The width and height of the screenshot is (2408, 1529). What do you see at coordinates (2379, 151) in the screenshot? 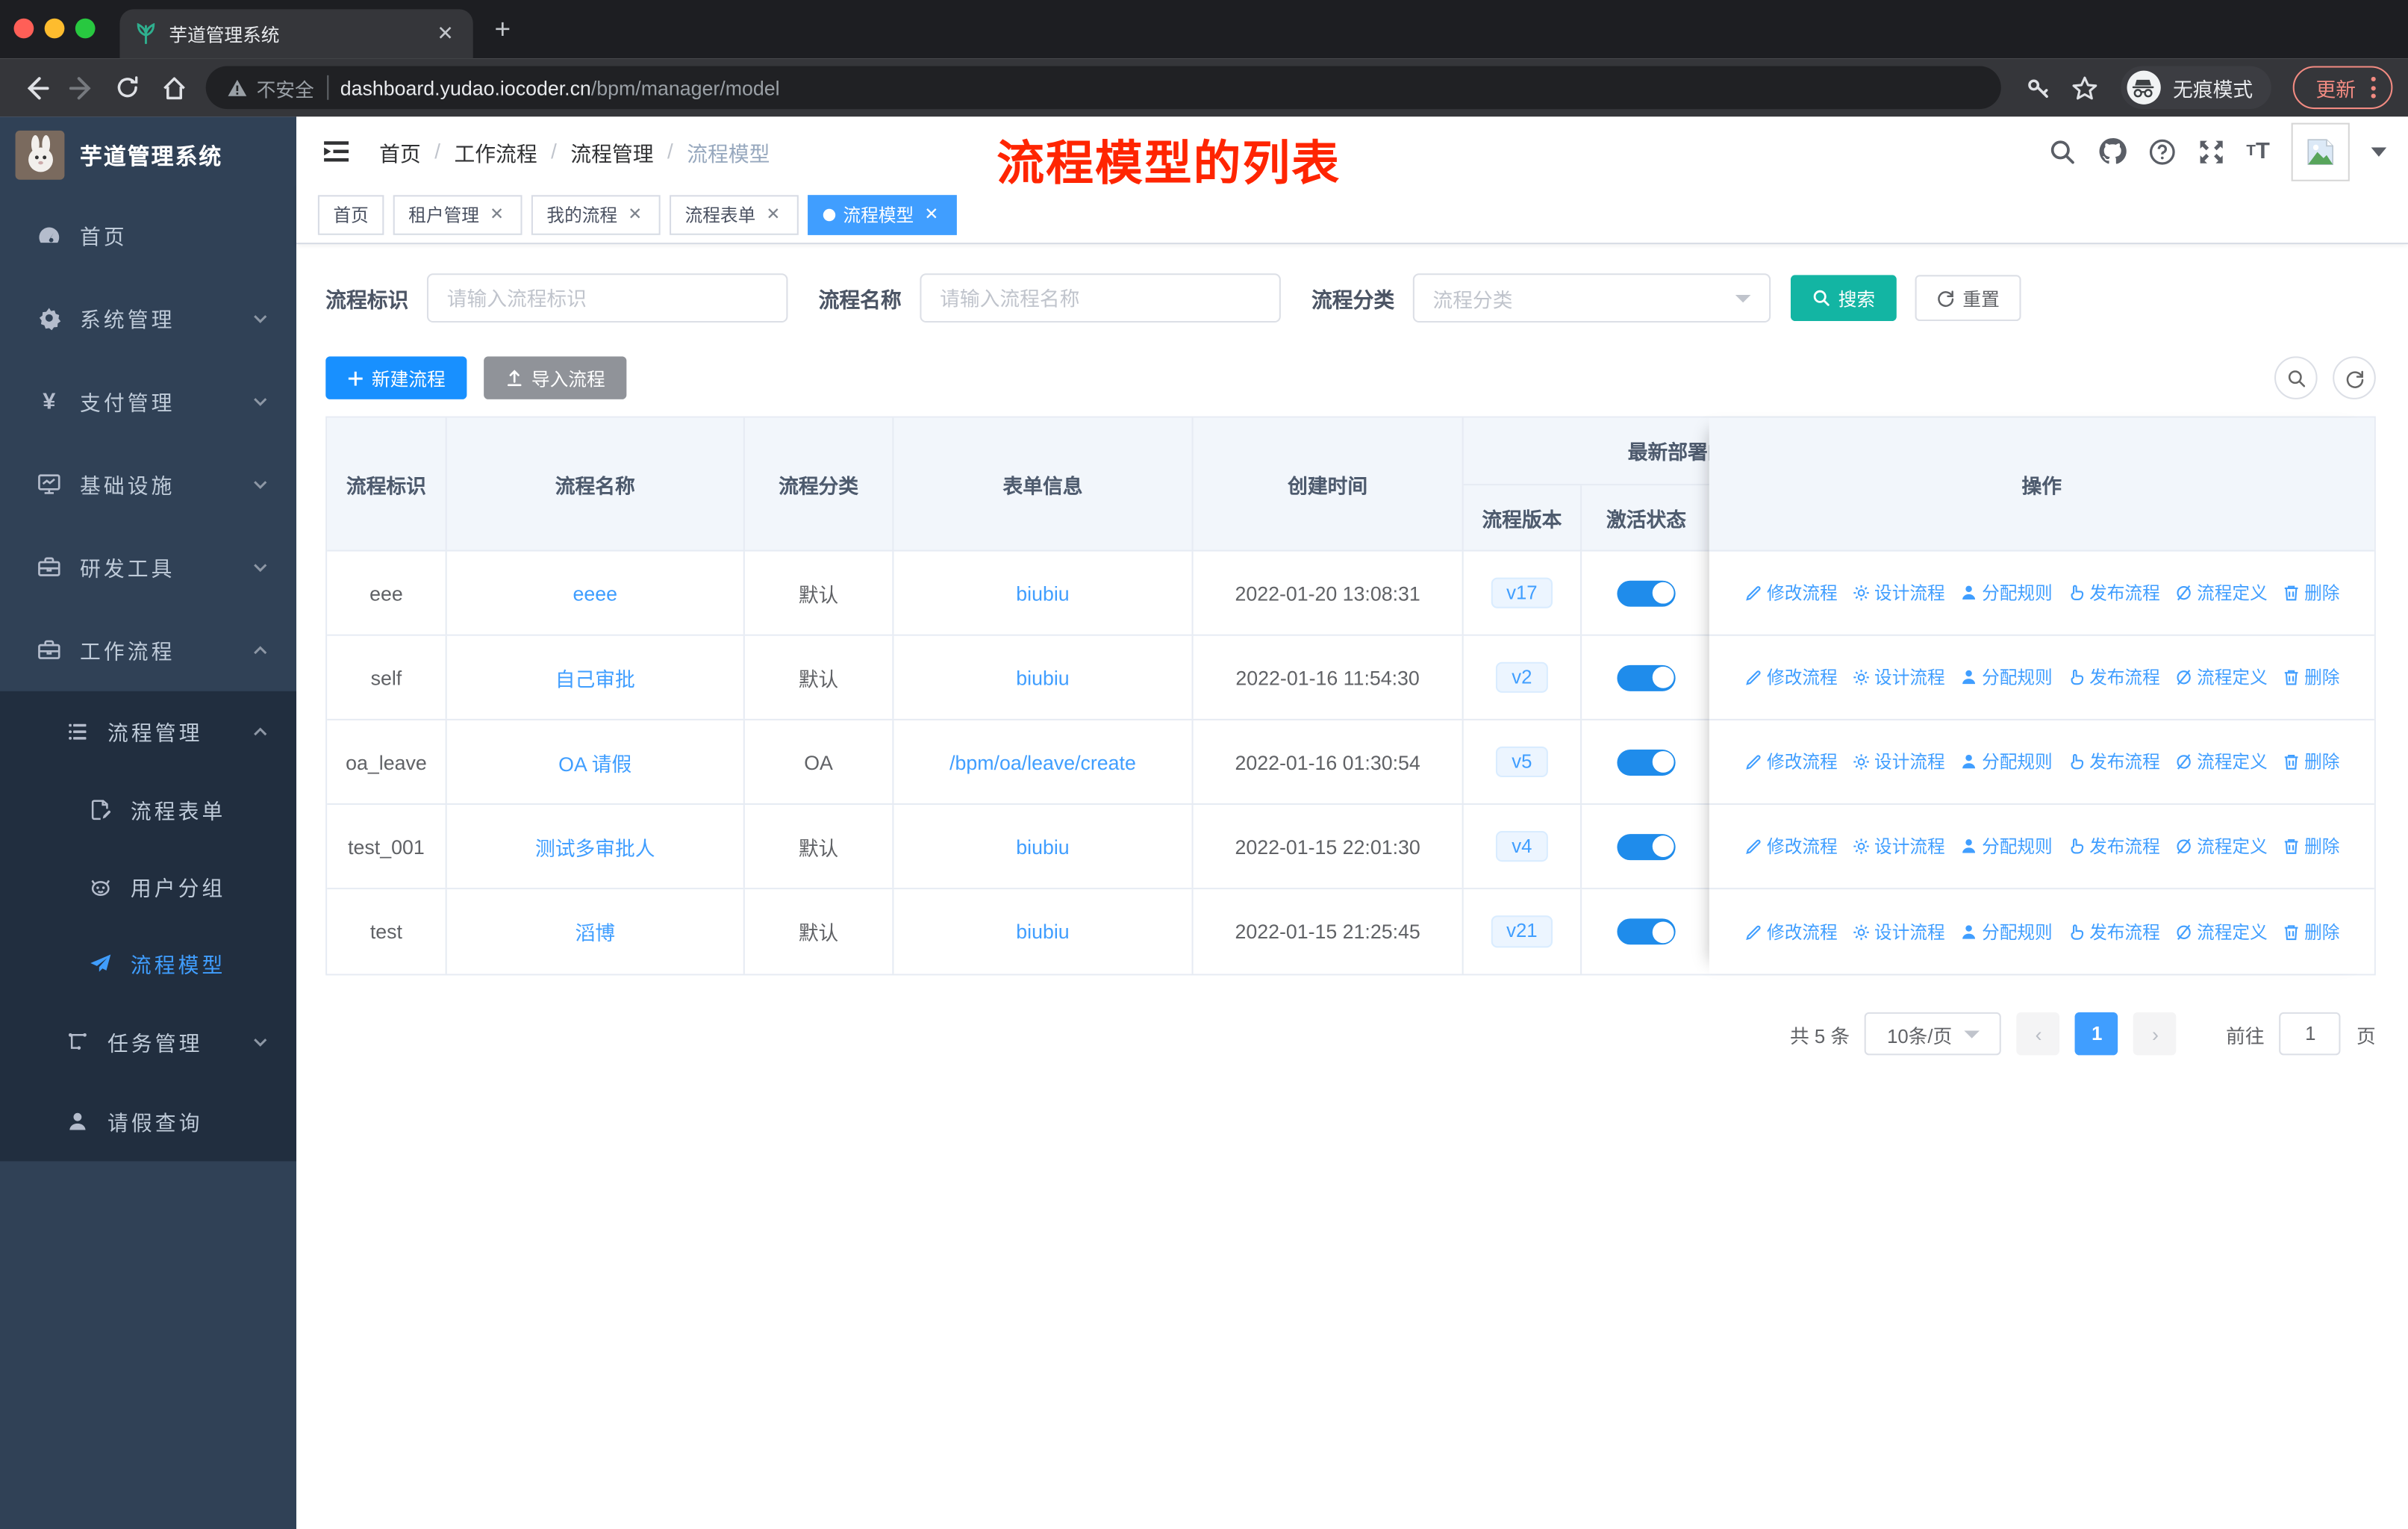
I see `avatar-caret-icon` at bounding box center [2379, 151].